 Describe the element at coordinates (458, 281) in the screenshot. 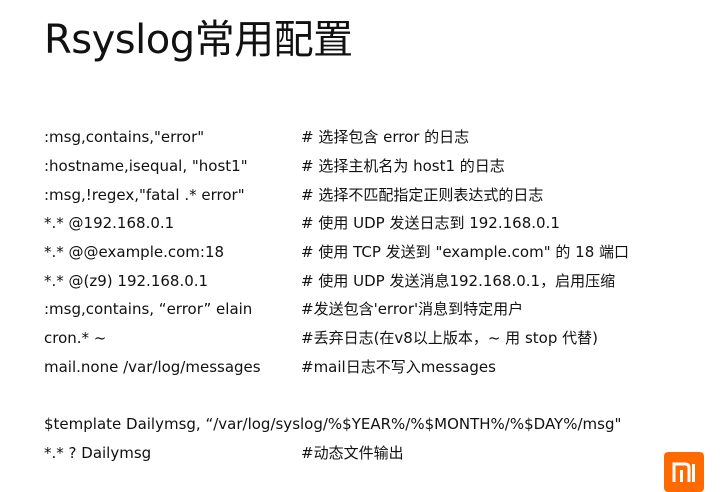

I see `config-comment: # 使用 UDP 发送消息192.168.0.1，启用压缩` at that location.